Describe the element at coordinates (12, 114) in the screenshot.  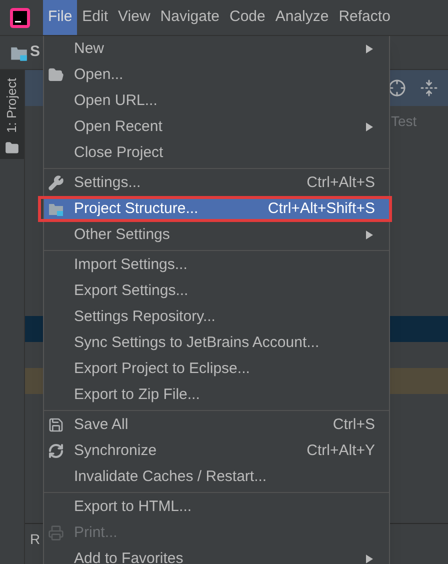
I see `tool-window-tab: 1: Project` at that location.